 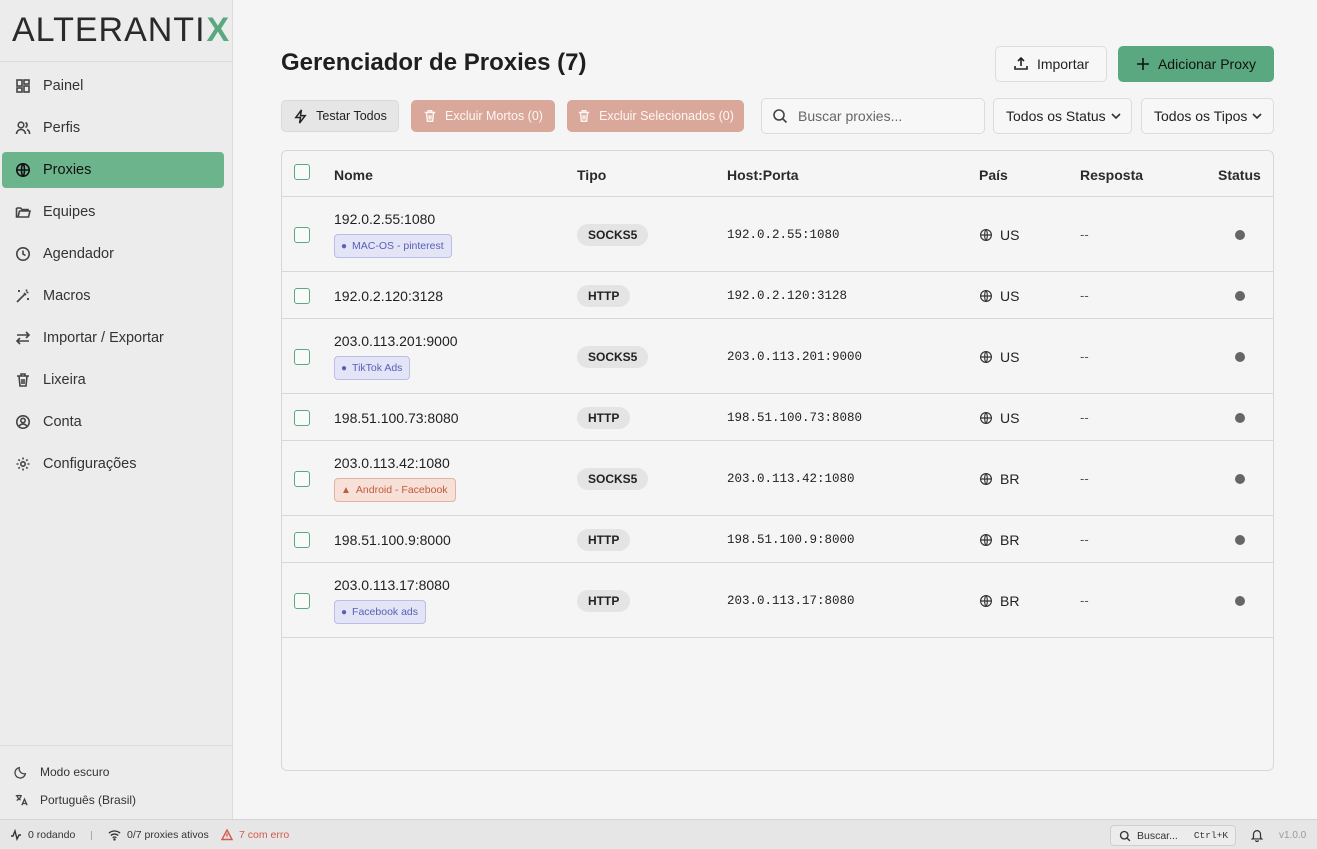 I want to click on sidebar-item-label: Lixeira, so click(x=64, y=380).